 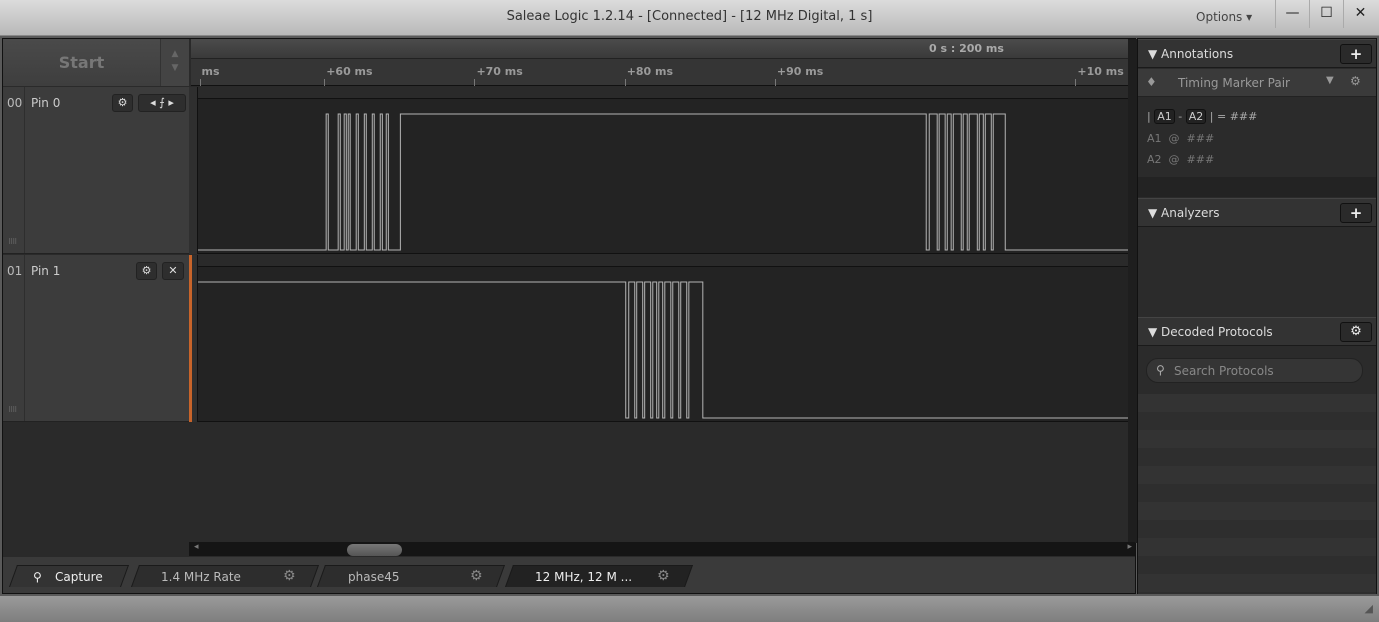 I want to click on maximize-button: ☐, so click(x=1326, y=14).